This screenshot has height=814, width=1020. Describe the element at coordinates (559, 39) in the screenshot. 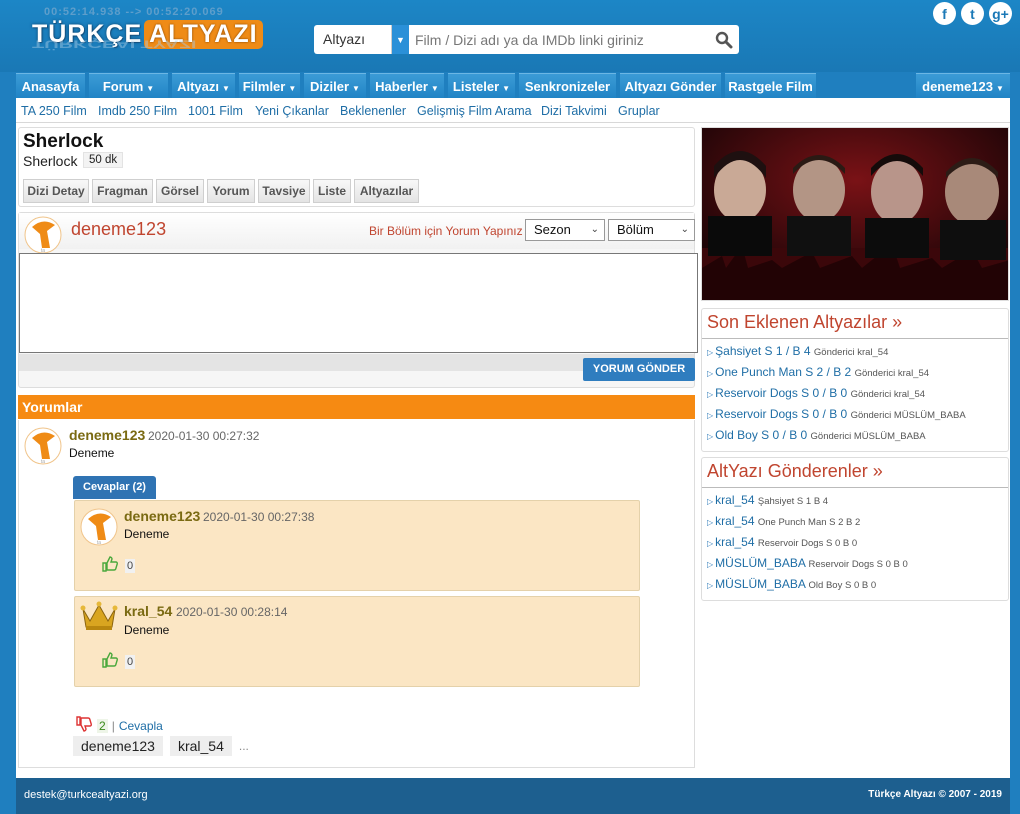

I see `search-input` at that location.